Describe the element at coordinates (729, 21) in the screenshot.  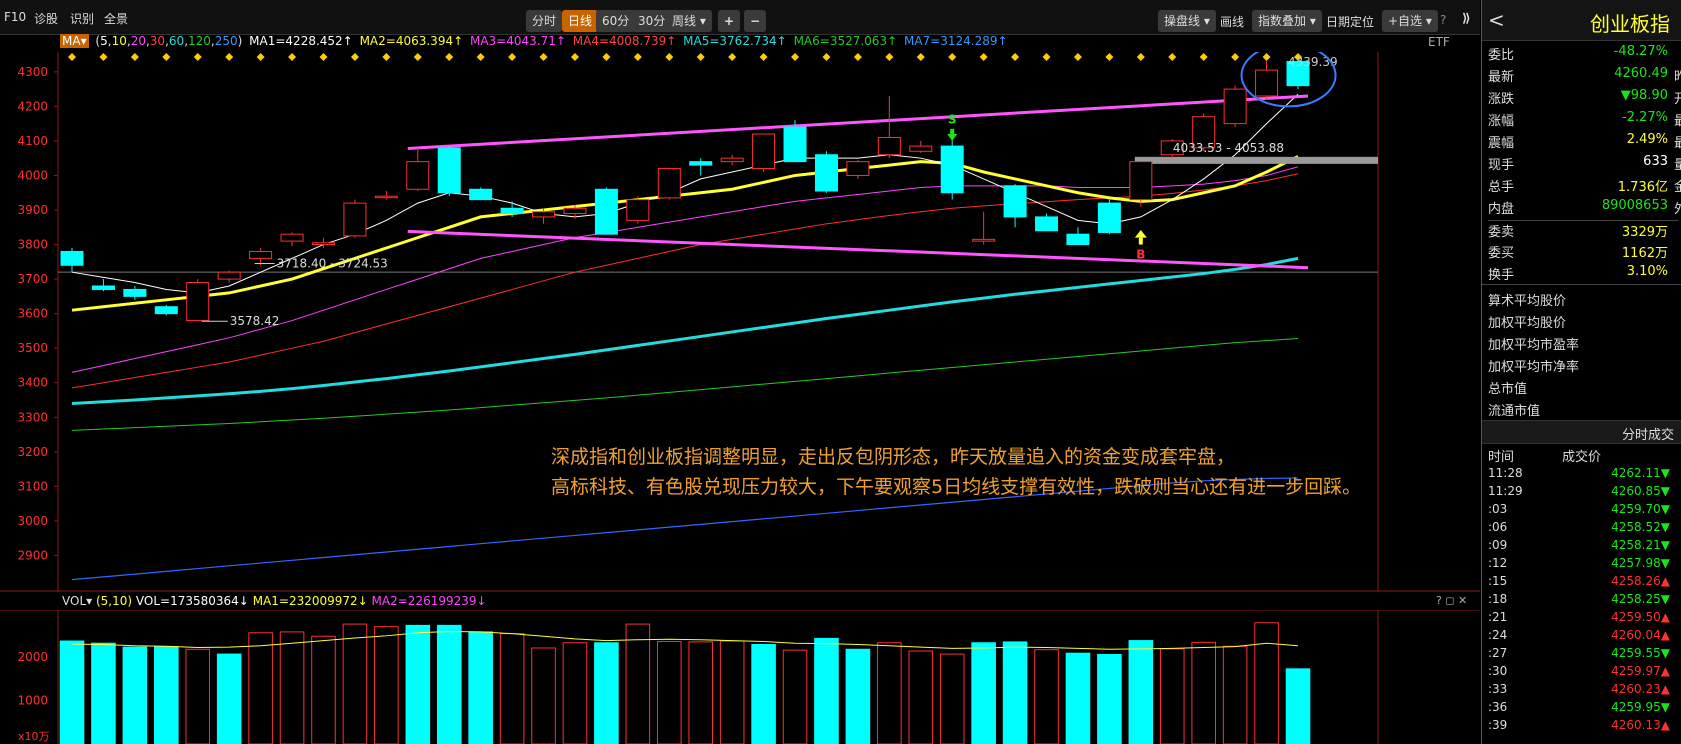
I see `zoom-in-button: +` at that location.